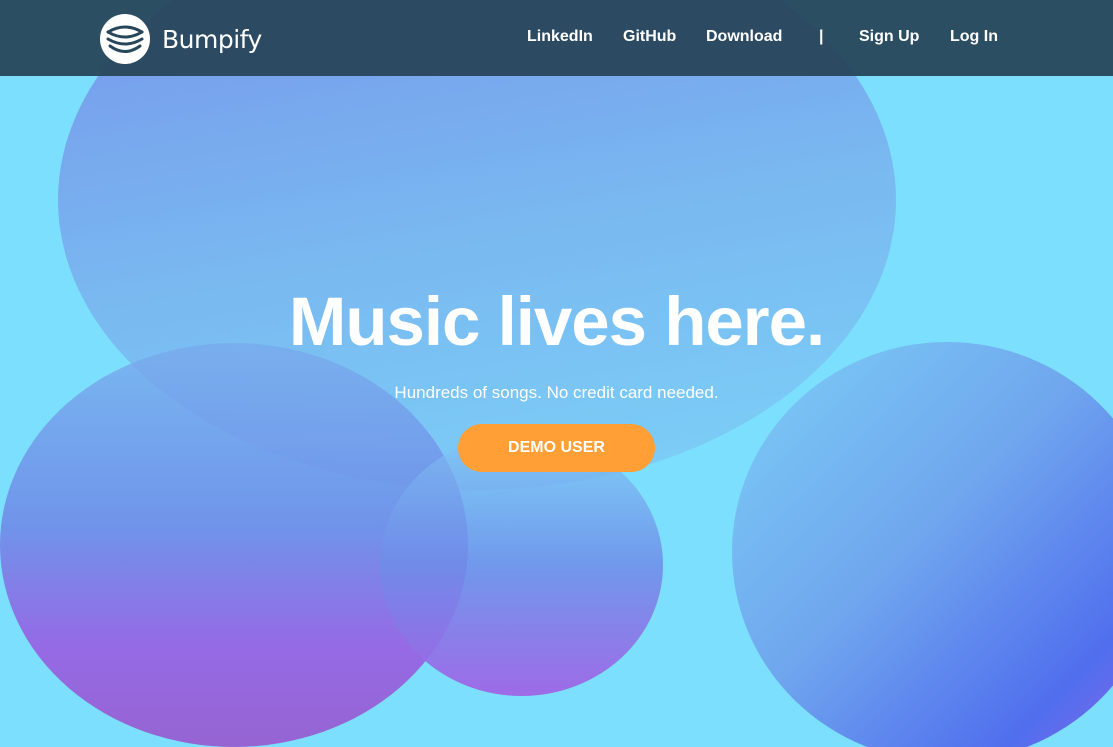 Image resolution: width=1113 pixels, height=747 pixels. What do you see at coordinates (521, 565) in the screenshot?
I see `decorative-bubble-middle` at bounding box center [521, 565].